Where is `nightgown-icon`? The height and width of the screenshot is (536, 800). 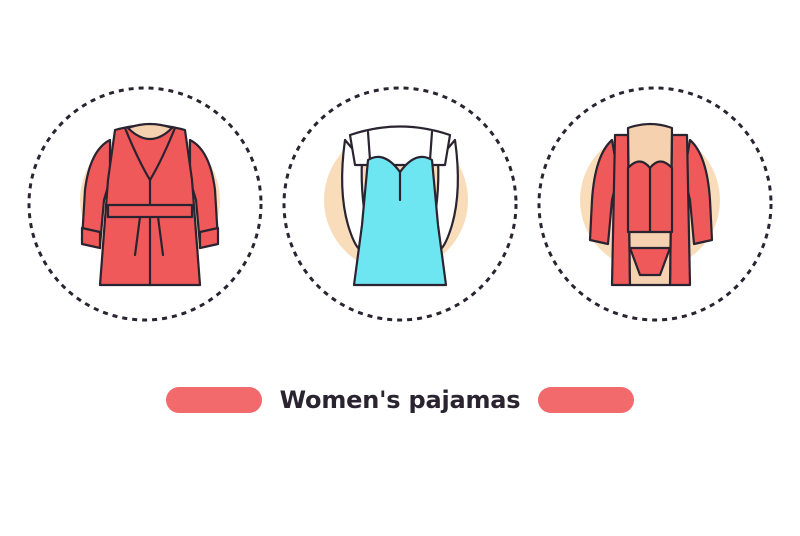 nightgown-icon is located at coordinates (400, 206).